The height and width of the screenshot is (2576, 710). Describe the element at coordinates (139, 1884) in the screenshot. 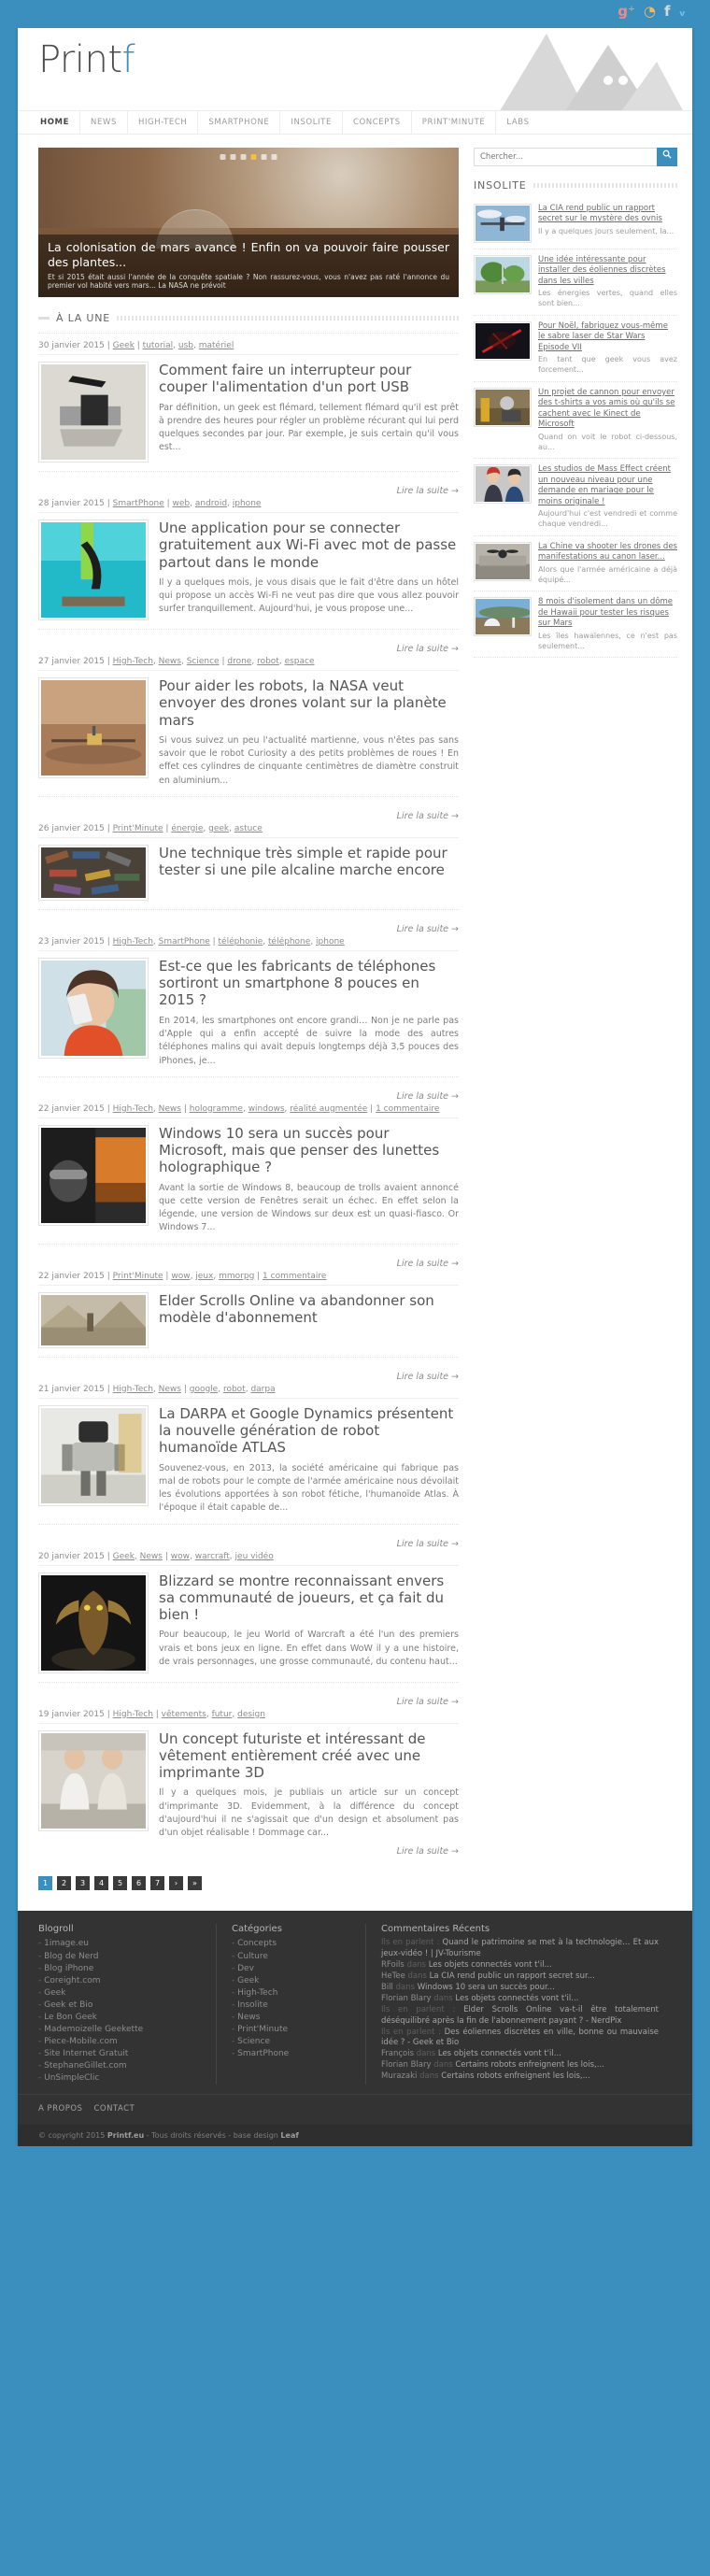

I see `pagination-page-6: 6` at that location.